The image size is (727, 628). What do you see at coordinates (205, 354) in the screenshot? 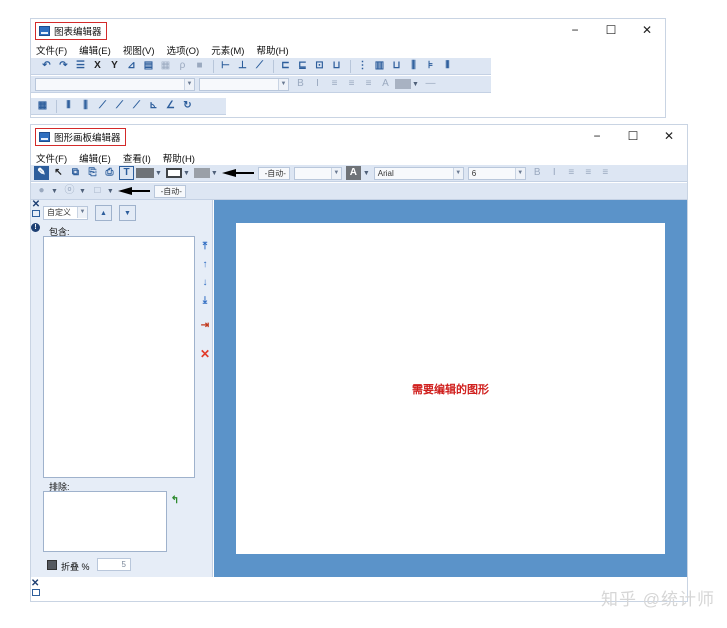
I see `delete-icon: ✕` at bounding box center [205, 354].